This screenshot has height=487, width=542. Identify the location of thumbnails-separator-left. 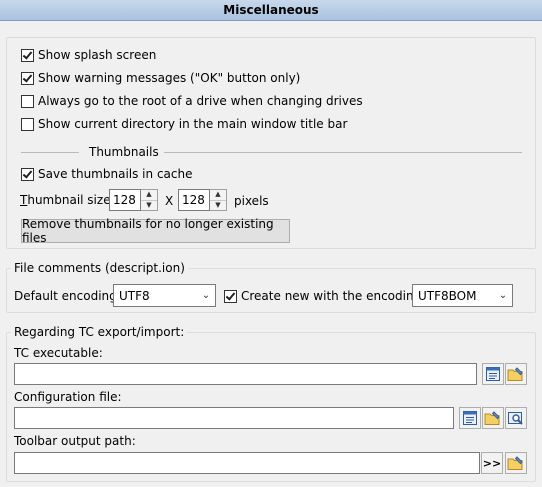
(50, 152).